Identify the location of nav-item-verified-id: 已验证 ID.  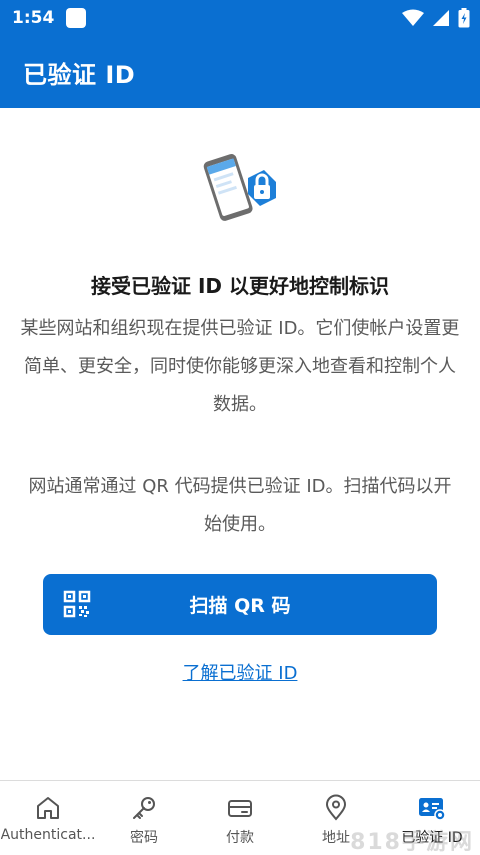
(432, 818).